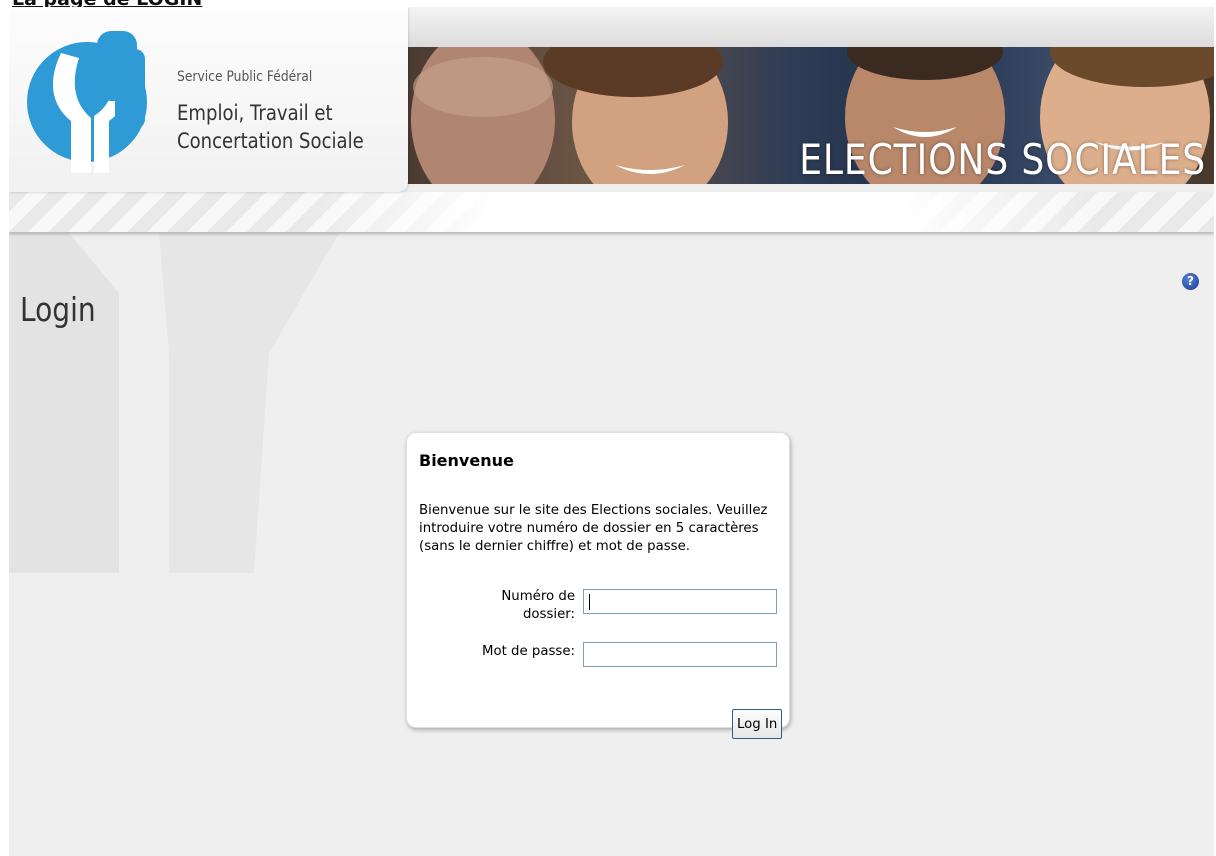 This screenshot has width=1216, height=856. I want to click on spf-logo-icon, so click(91, 100).